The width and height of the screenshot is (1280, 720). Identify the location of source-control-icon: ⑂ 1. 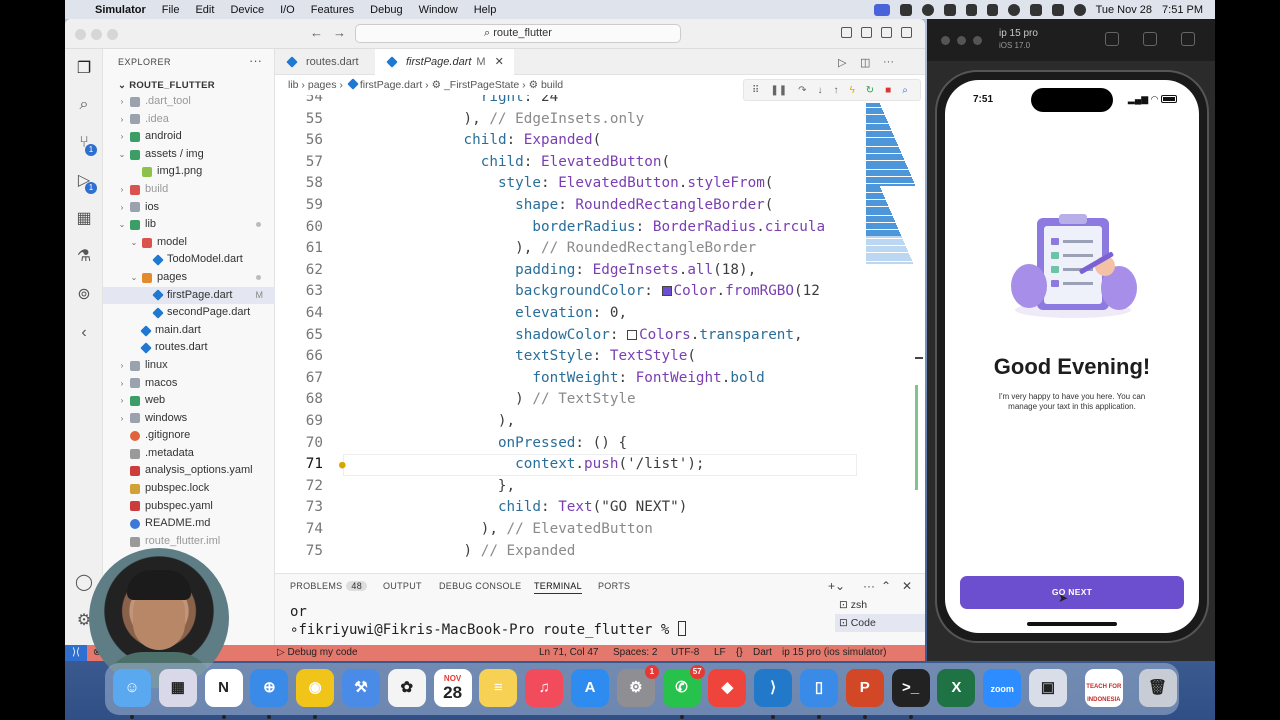
(85, 144).